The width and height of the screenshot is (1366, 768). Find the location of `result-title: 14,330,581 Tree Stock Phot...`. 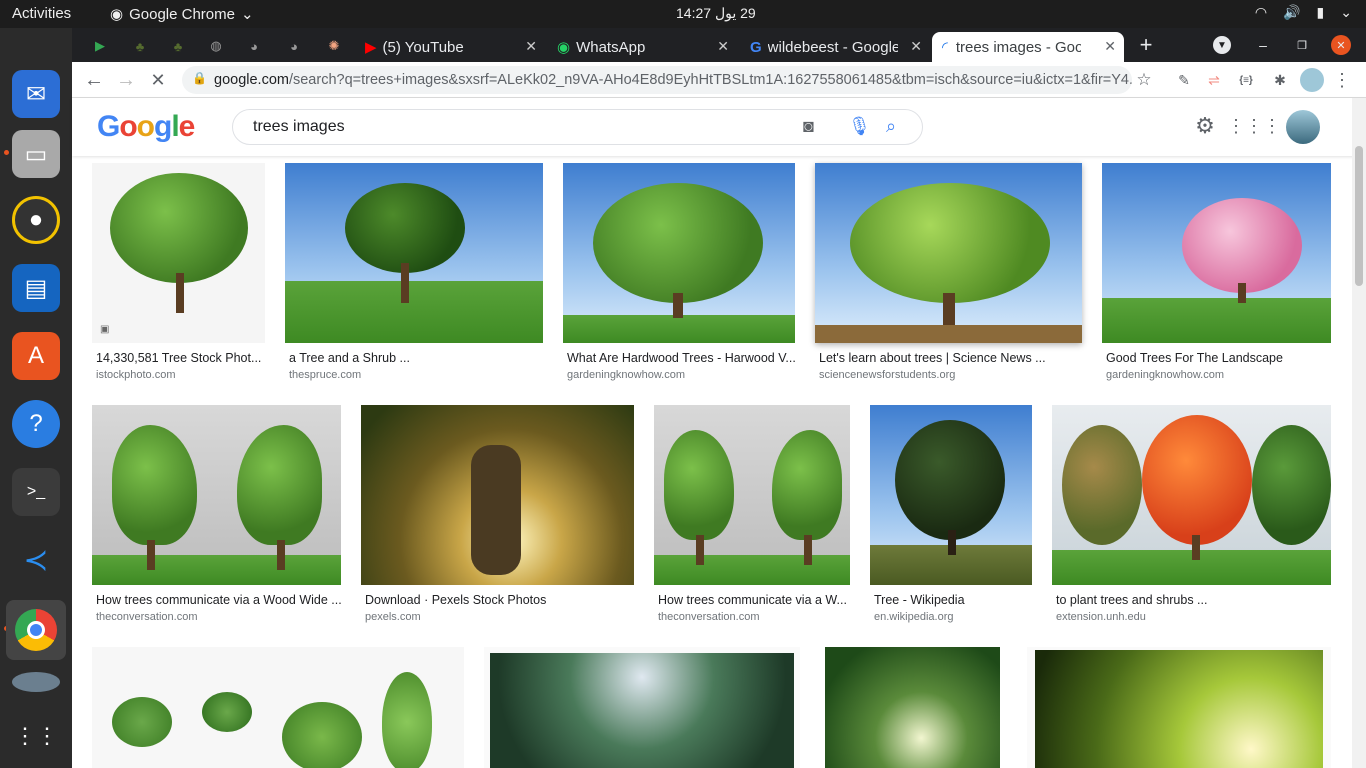

result-title: 14,330,581 Tree Stock Phot... is located at coordinates (178, 358).